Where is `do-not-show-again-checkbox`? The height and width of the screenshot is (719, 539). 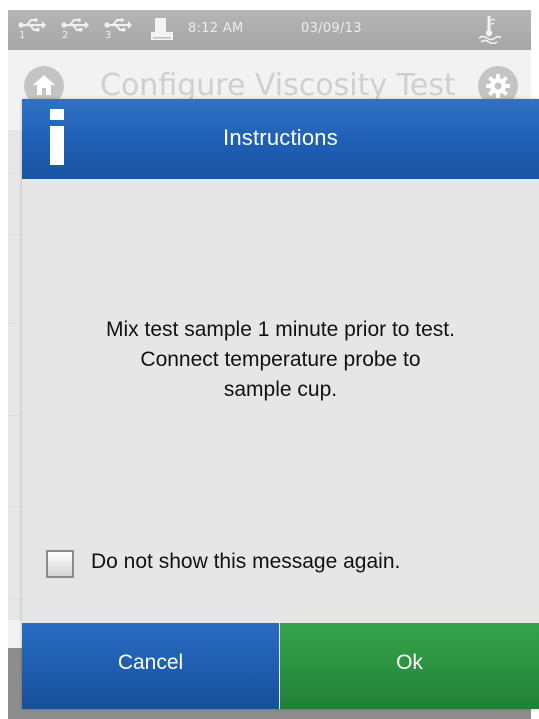 do-not-show-again-checkbox is located at coordinates (60, 564).